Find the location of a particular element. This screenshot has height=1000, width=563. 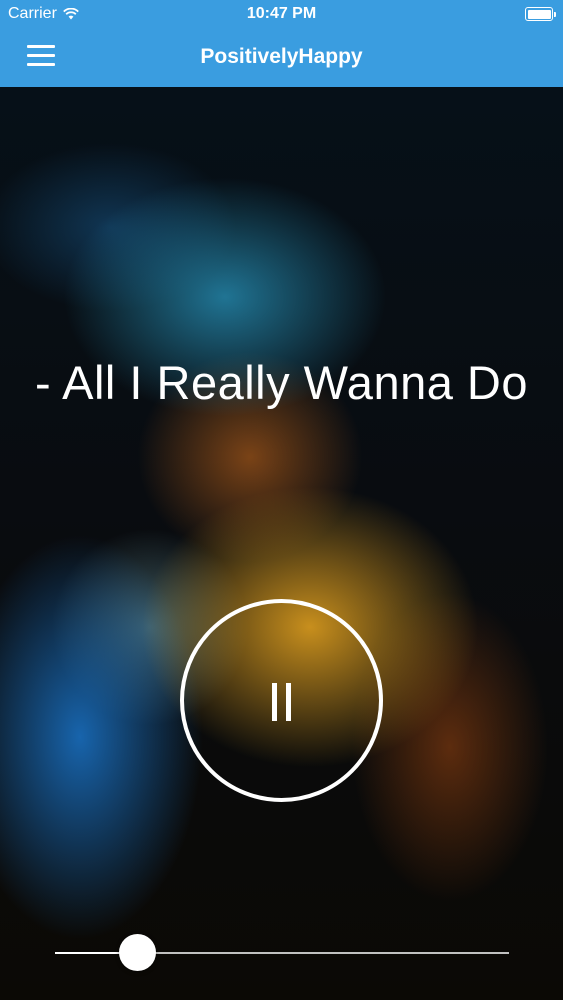

status-bar: Carrier 10:47 PM is located at coordinates (281, 15).